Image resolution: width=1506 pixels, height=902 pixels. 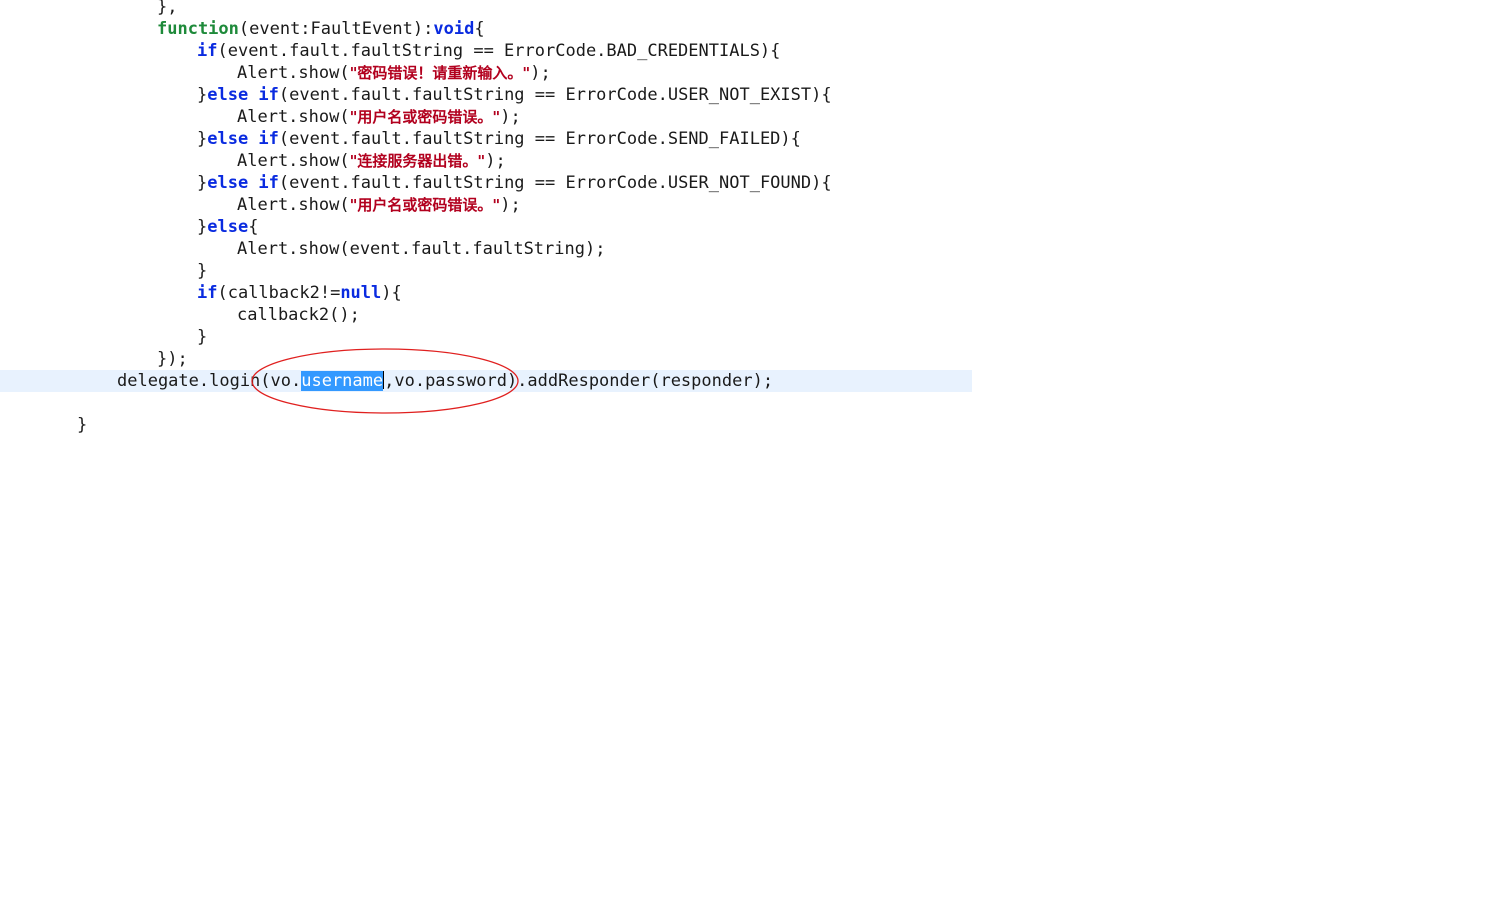 What do you see at coordinates (417, 161) in the screenshot?
I see `string-literal: "连接服务器出错。"` at bounding box center [417, 161].